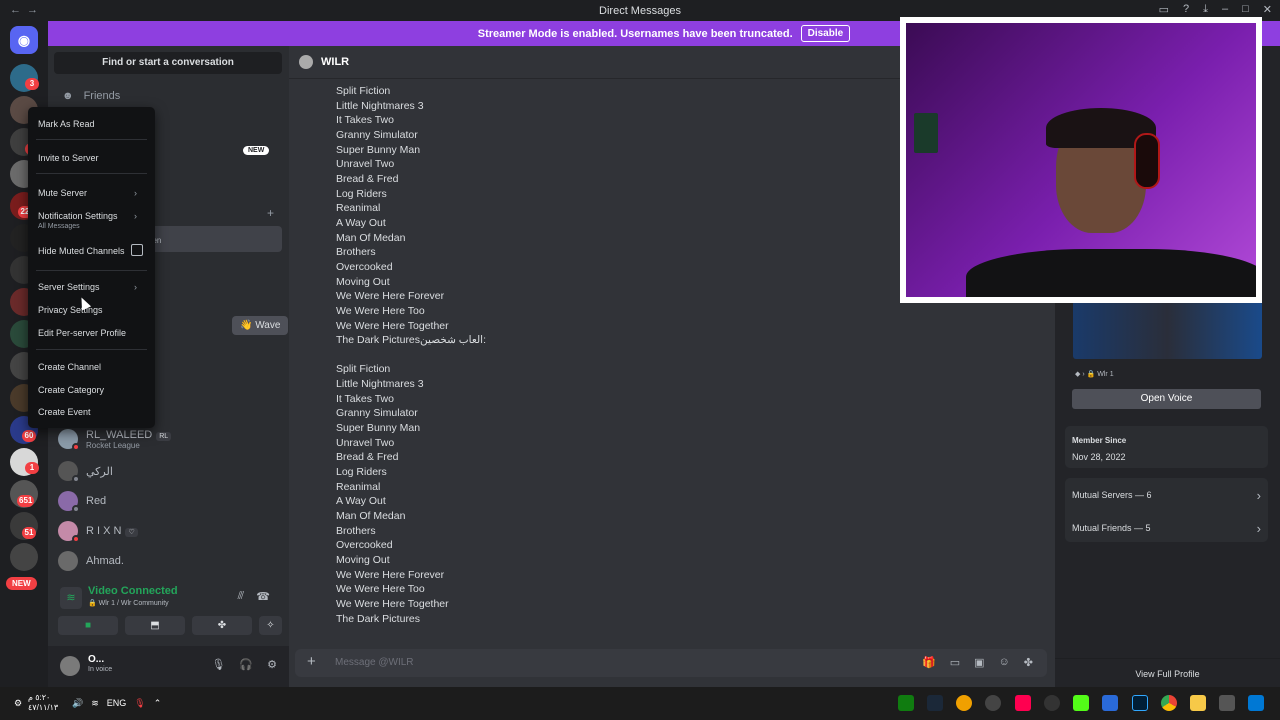 The image size is (1280, 720). I want to click on camera-button: ■, so click(88, 625).